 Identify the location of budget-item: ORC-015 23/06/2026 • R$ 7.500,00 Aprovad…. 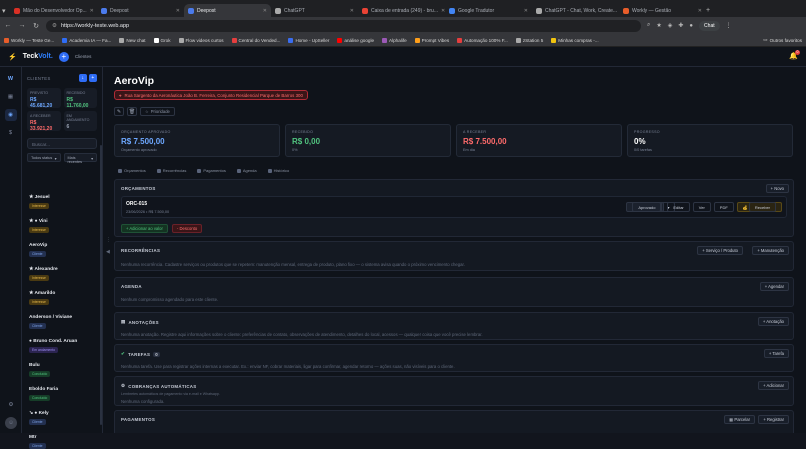
(454, 207).